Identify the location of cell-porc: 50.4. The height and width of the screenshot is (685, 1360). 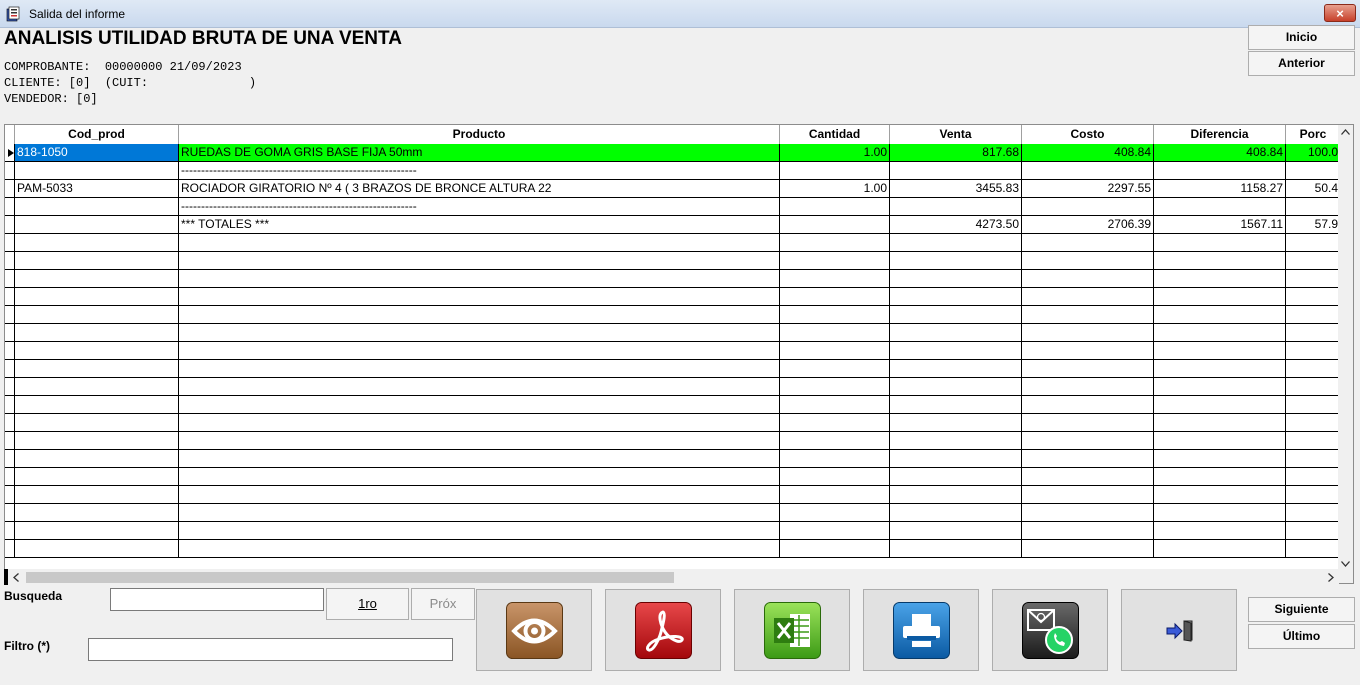
(1313, 188).